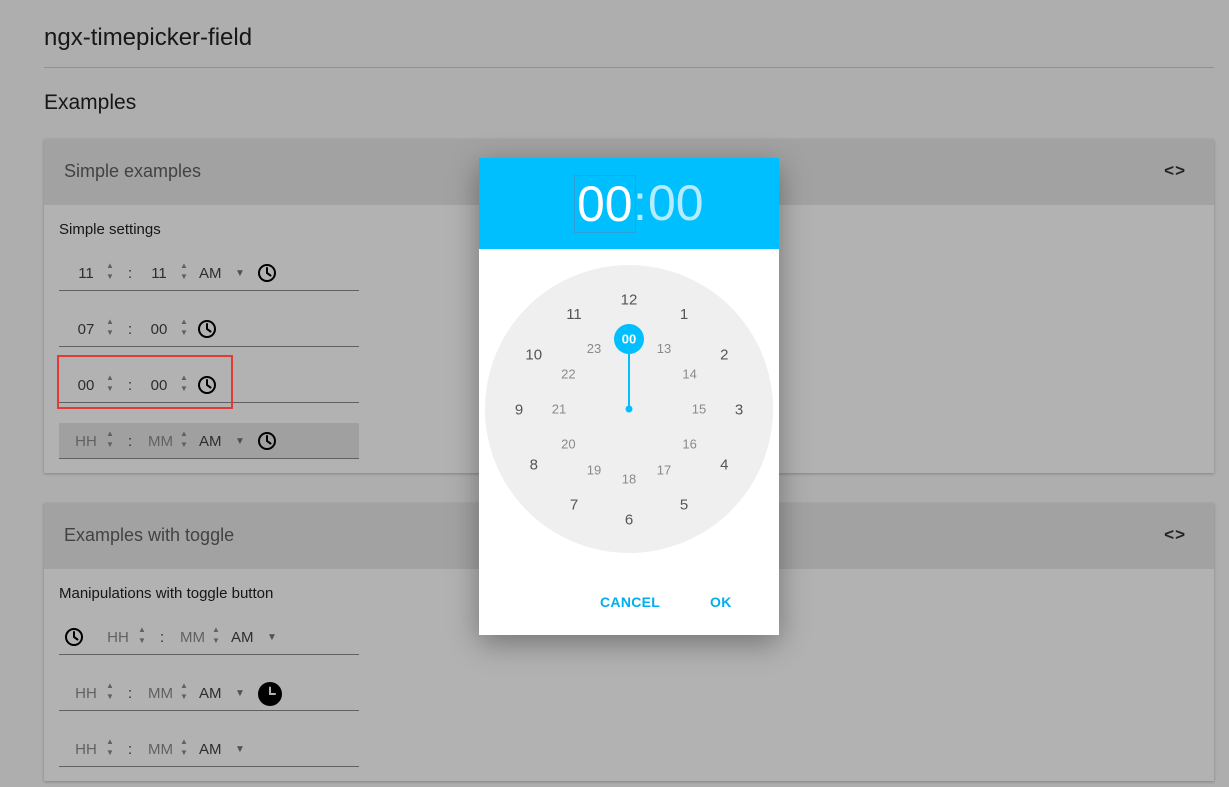  I want to click on clock-center-dot, so click(629, 409).